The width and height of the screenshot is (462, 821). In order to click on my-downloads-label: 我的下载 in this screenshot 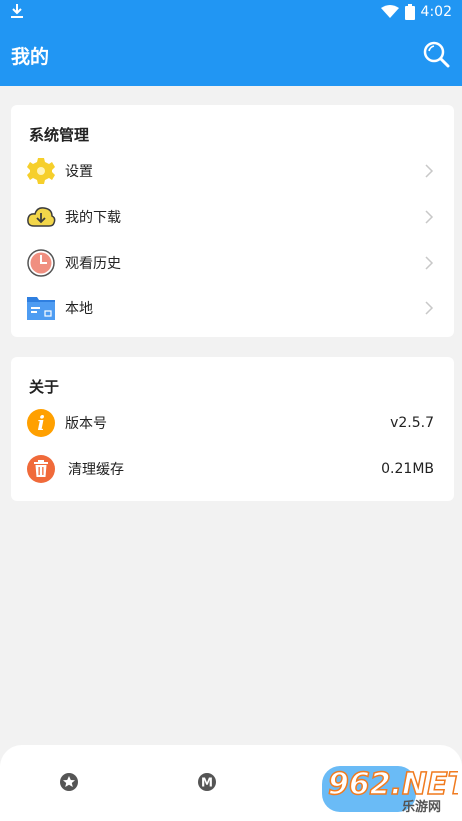, I will do `click(93, 218)`.